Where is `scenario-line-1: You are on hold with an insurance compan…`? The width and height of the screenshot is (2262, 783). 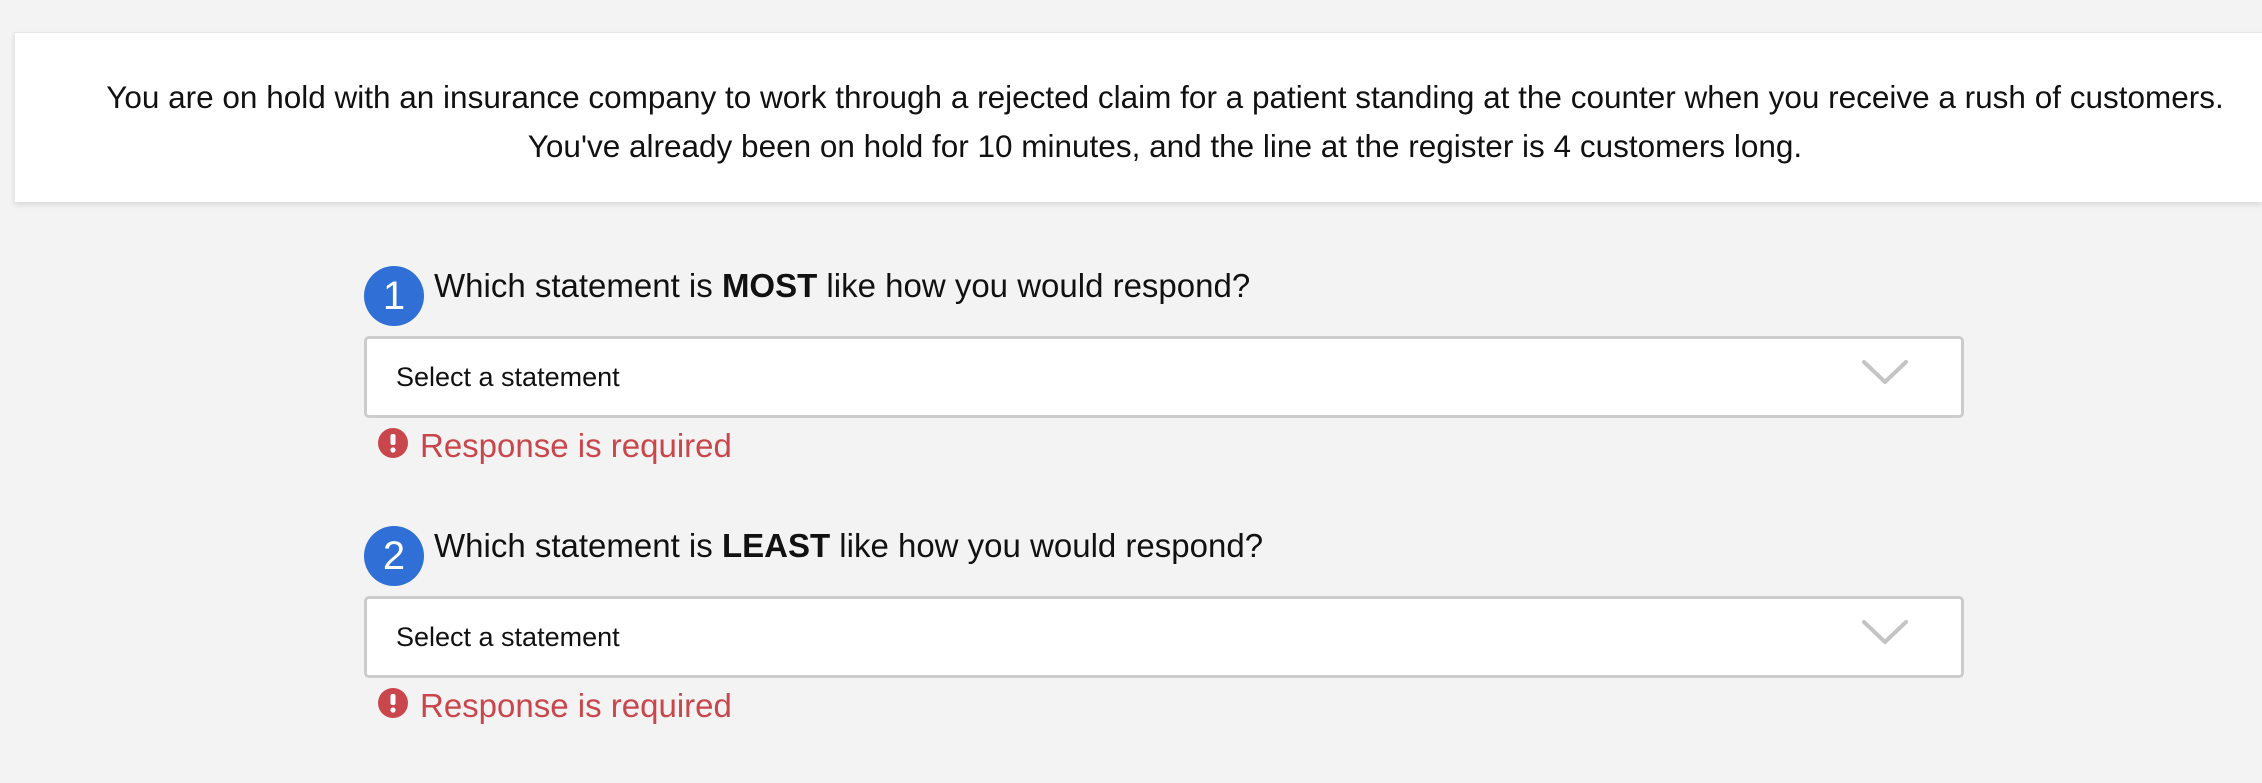 scenario-line-1: You are on hold with an insurance compan… is located at coordinates (1165, 97).